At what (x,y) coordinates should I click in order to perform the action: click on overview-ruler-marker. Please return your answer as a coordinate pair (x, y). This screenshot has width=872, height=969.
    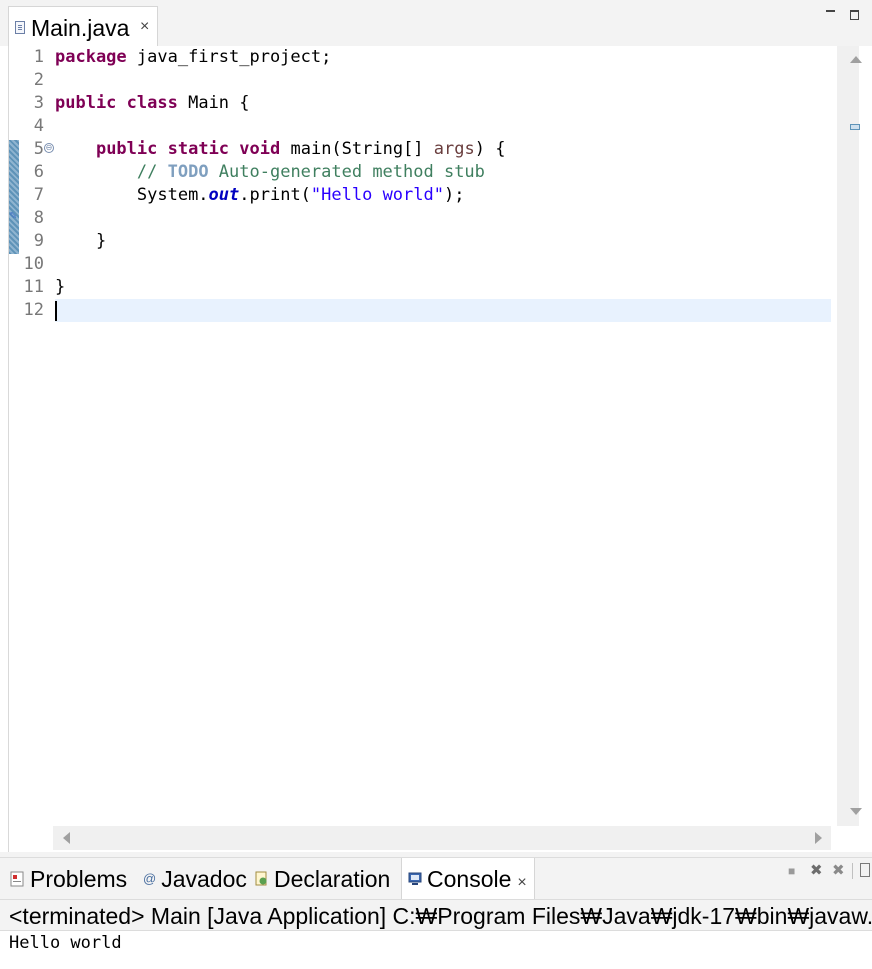
    Looking at the image, I should click on (855, 127).